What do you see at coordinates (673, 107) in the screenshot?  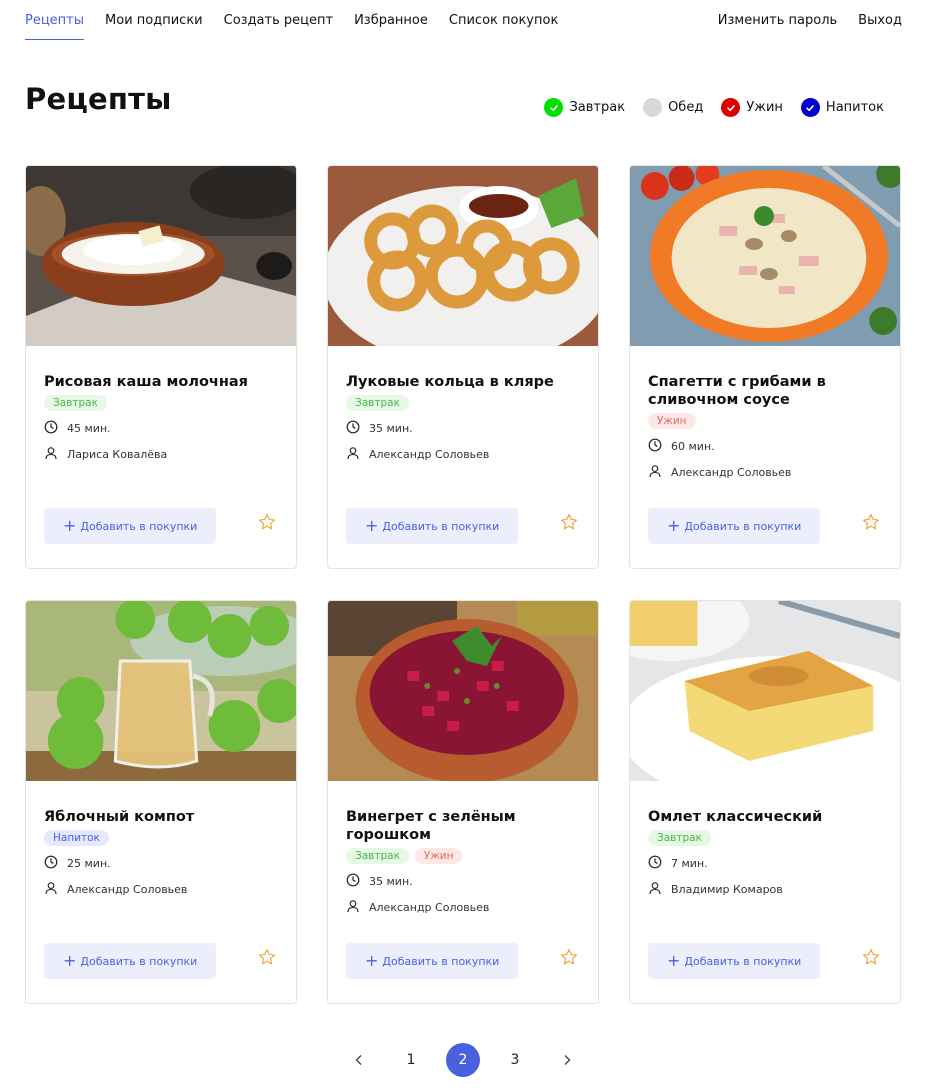 I see `filter-1: Обед` at bounding box center [673, 107].